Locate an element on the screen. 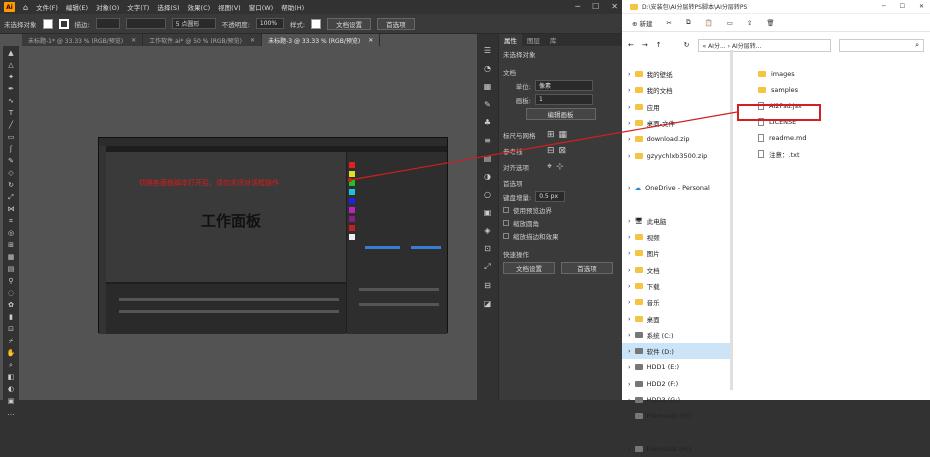 The width and height of the screenshot is (930, 457). grid-icon: ▦ is located at coordinates (563, 135).